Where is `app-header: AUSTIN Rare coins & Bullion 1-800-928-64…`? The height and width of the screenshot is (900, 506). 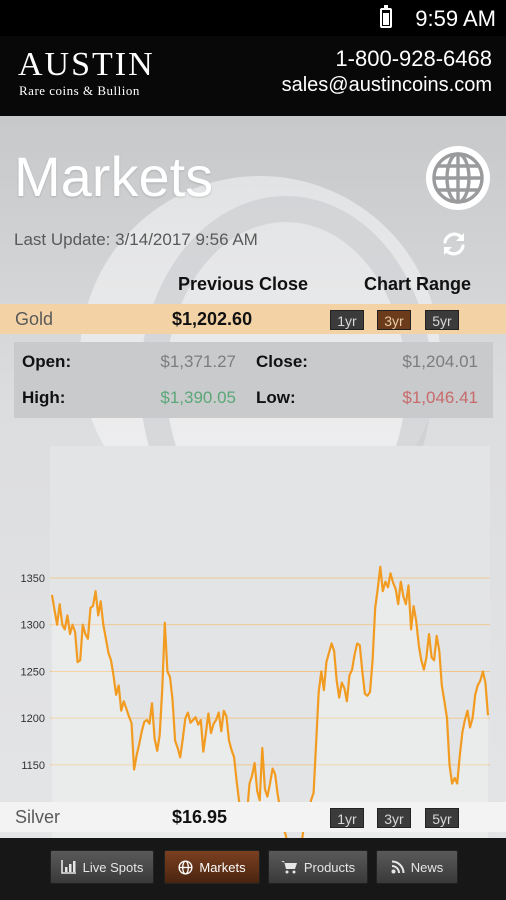 app-header: AUSTIN Rare coins & Bullion 1-800-928-64… is located at coordinates (253, 76).